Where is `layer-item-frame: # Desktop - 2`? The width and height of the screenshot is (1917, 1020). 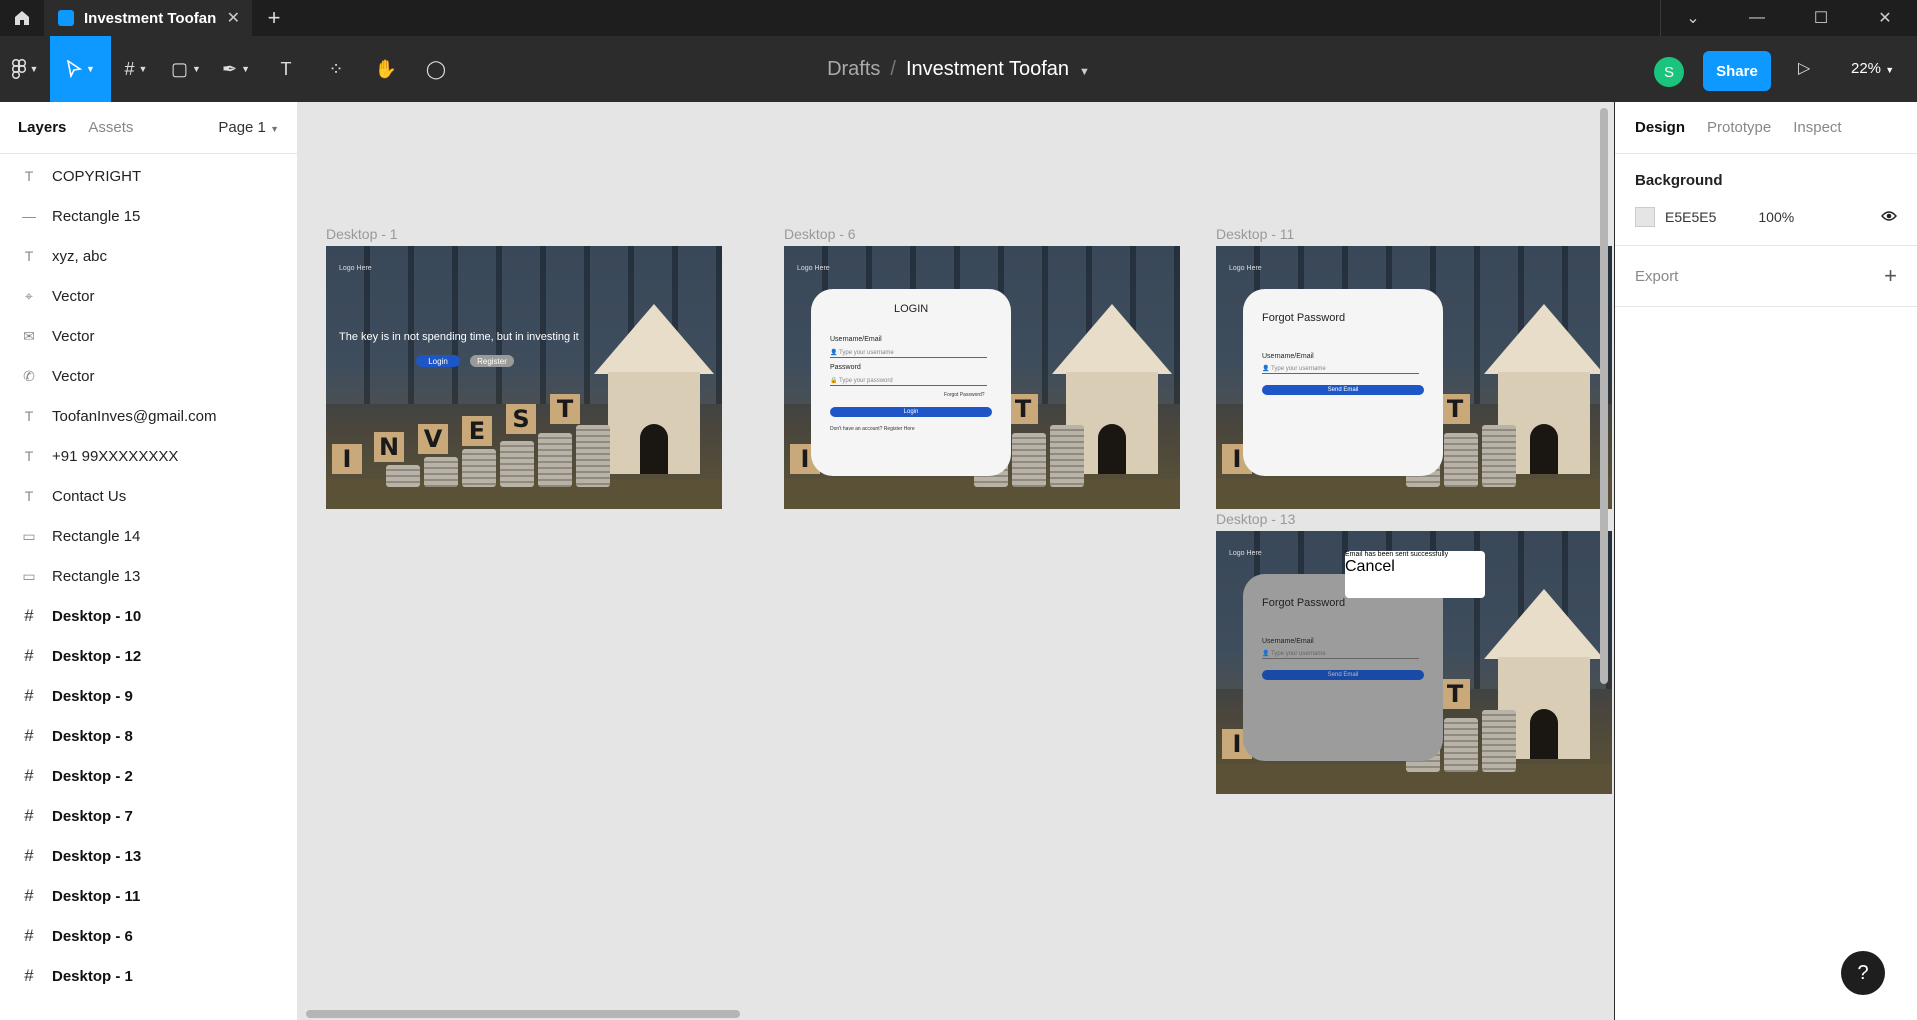 layer-item-frame: # Desktop - 2 is located at coordinates (148, 776).